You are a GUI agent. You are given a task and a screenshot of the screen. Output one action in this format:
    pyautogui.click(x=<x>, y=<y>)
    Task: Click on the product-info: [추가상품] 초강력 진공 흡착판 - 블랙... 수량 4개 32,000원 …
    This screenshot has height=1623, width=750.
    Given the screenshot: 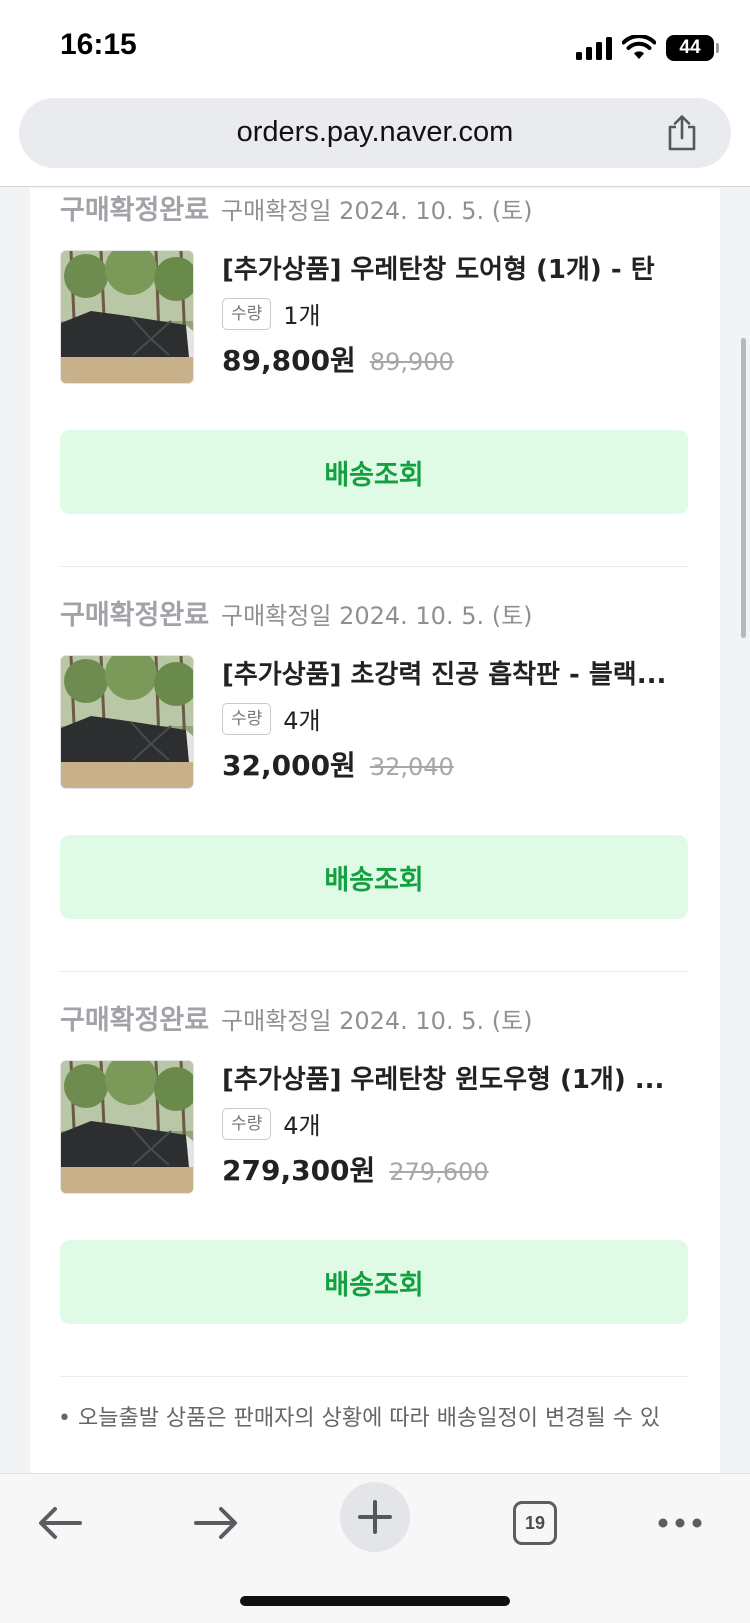 What is the action you would take?
    pyautogui.click(x=455, y=719)
    